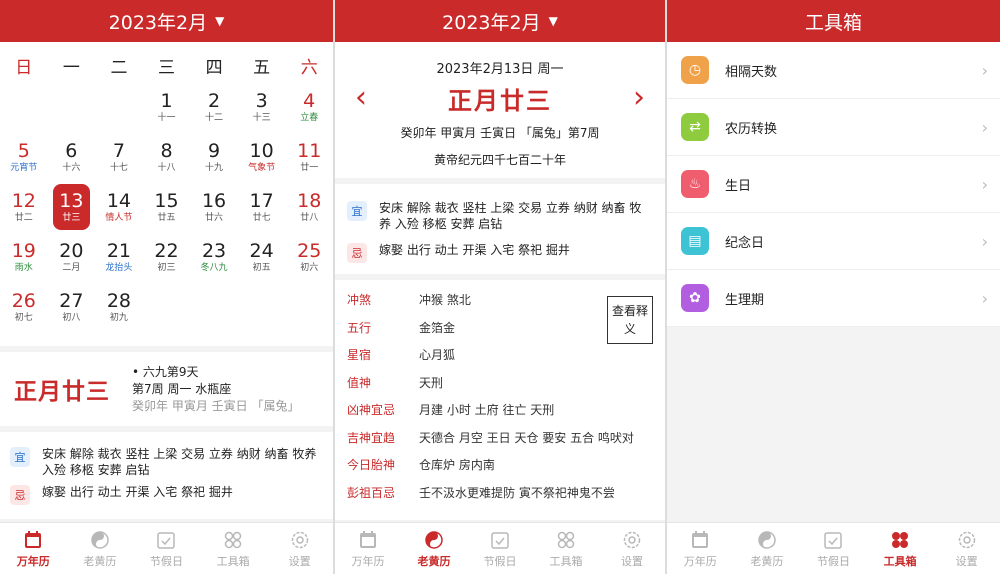 This screenshot has height=574, width=1000. What do you see at coordinates (214, 101) in the screenshot?
I see `day-number: 2` at bounding box center [214, 101].